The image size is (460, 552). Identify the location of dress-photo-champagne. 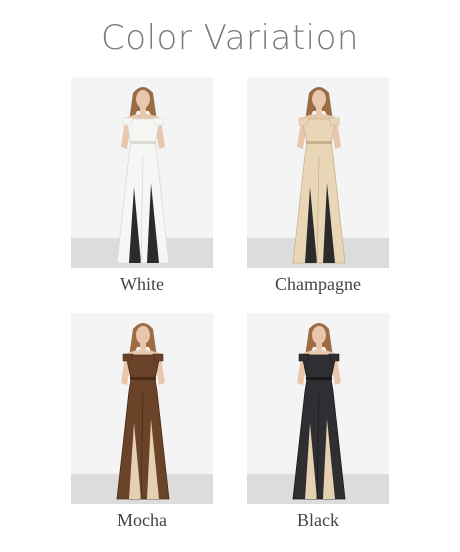
(318, 172).